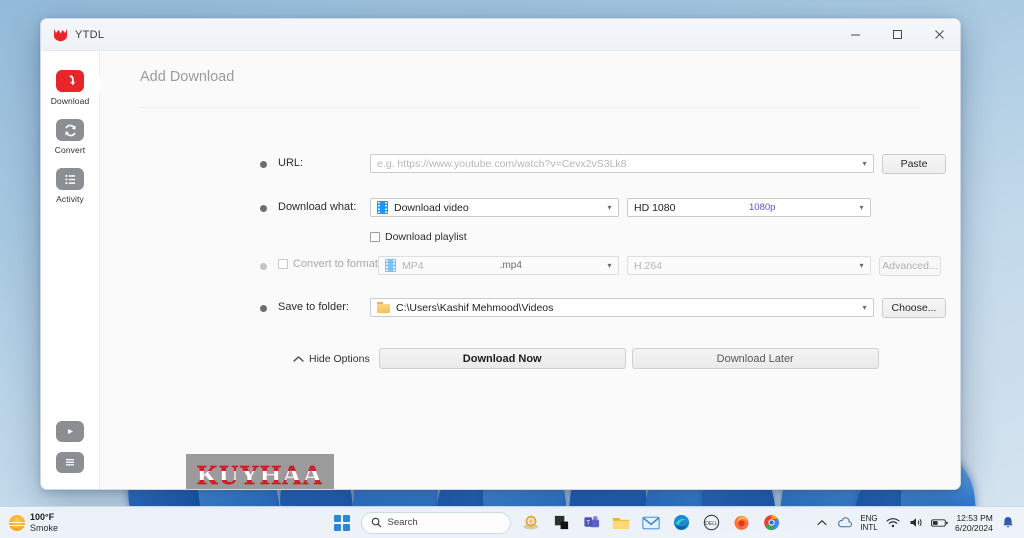  I want to click on system-tray: ENG INTL 12:53 PM 6/20/2024, so click(919, 523).